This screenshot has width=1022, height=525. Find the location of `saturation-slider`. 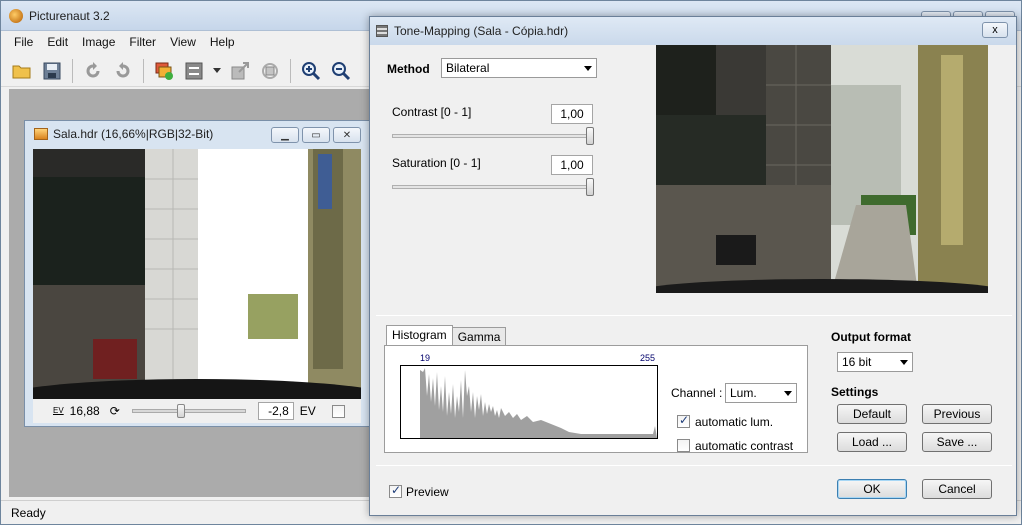

saturation-slider is located at coordinates (493, 187).